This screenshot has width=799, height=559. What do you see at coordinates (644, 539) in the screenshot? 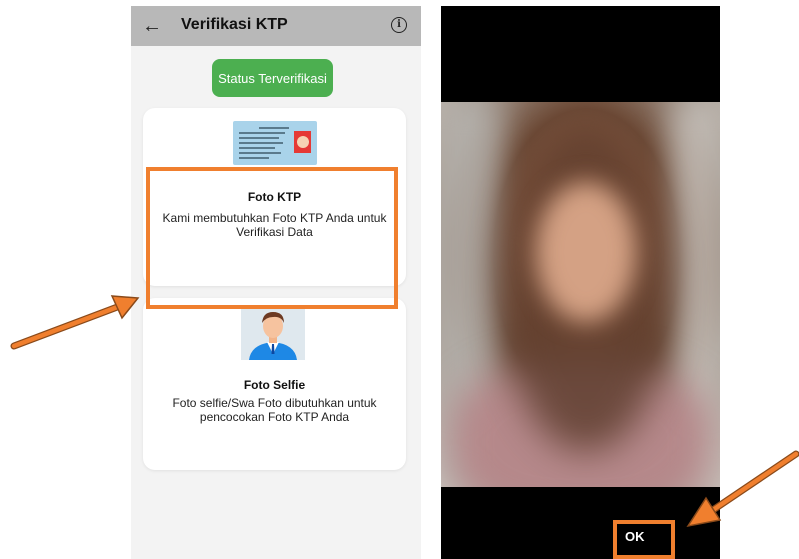
I see `ok-button-highlight` at bounding box center [644, 539].